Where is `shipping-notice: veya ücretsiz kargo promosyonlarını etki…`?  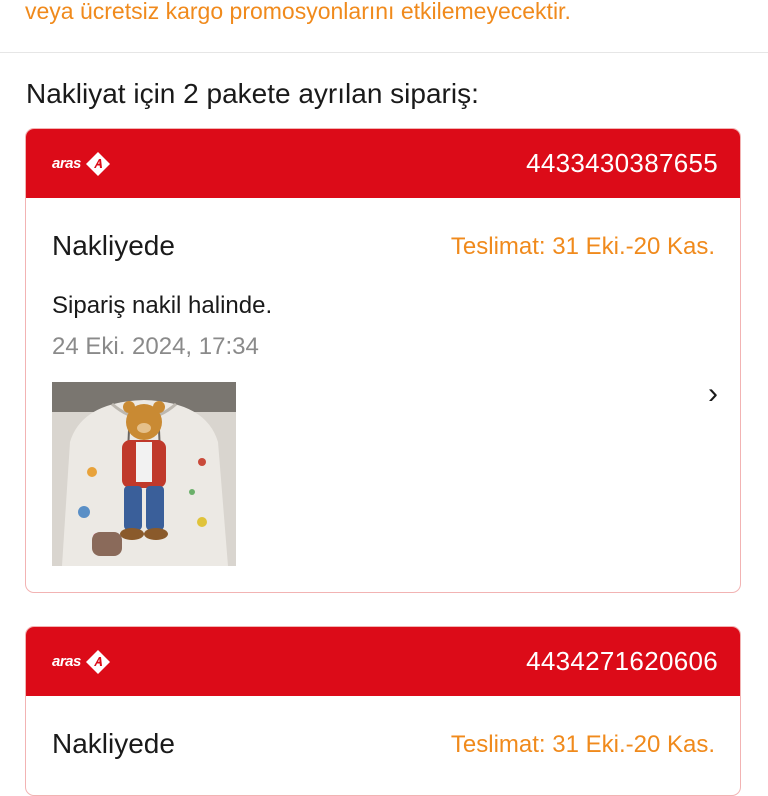
shipping-notice: veya ücretsiz kargo promosyonlarını etki… is located at coordinates (298, 12).